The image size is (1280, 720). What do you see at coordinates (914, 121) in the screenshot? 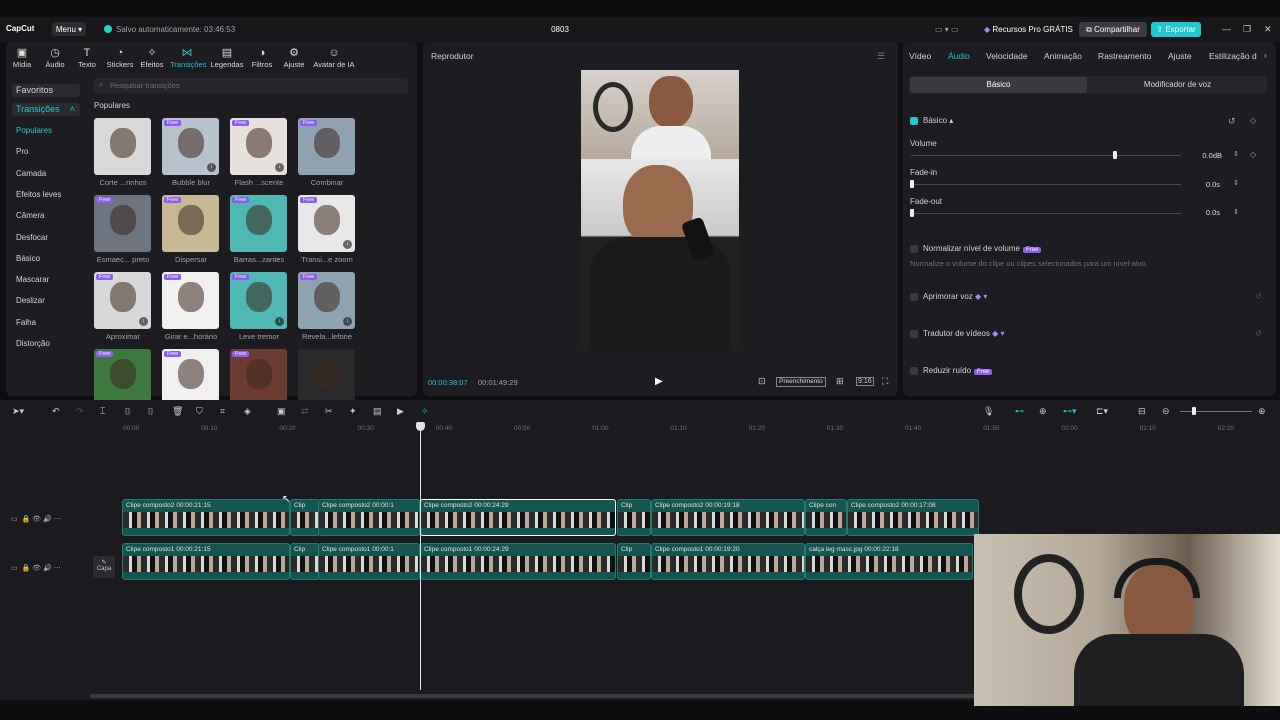
I see `basic-checkbox` at bounding box center [914, 121].